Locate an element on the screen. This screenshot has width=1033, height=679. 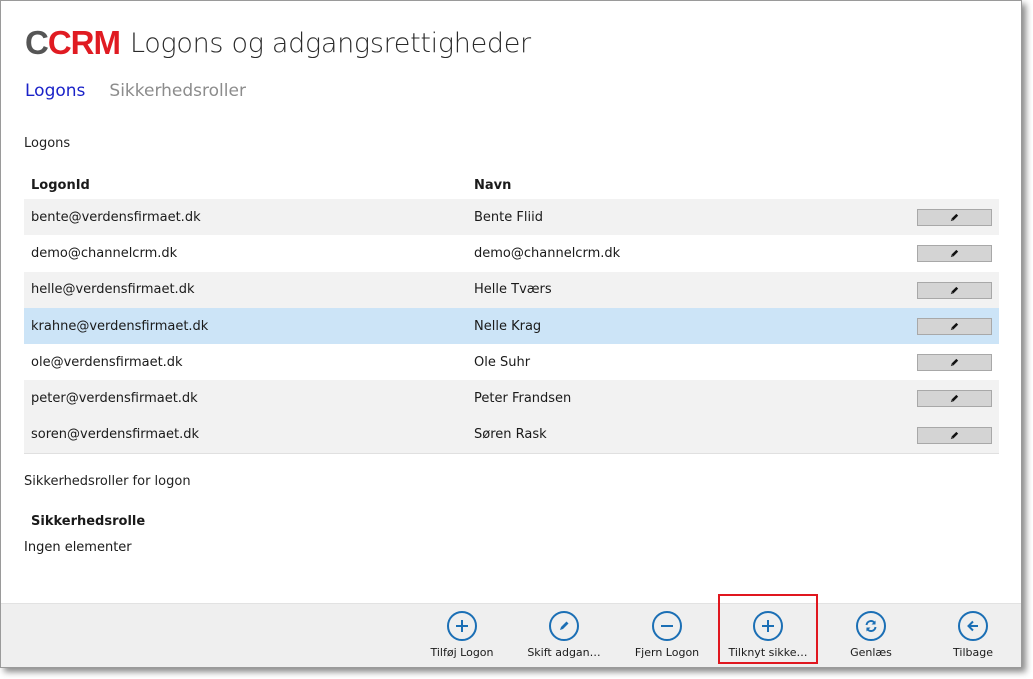
tab-bar: Logons Sikkerhedsroller is located at coordinates (135, 91).